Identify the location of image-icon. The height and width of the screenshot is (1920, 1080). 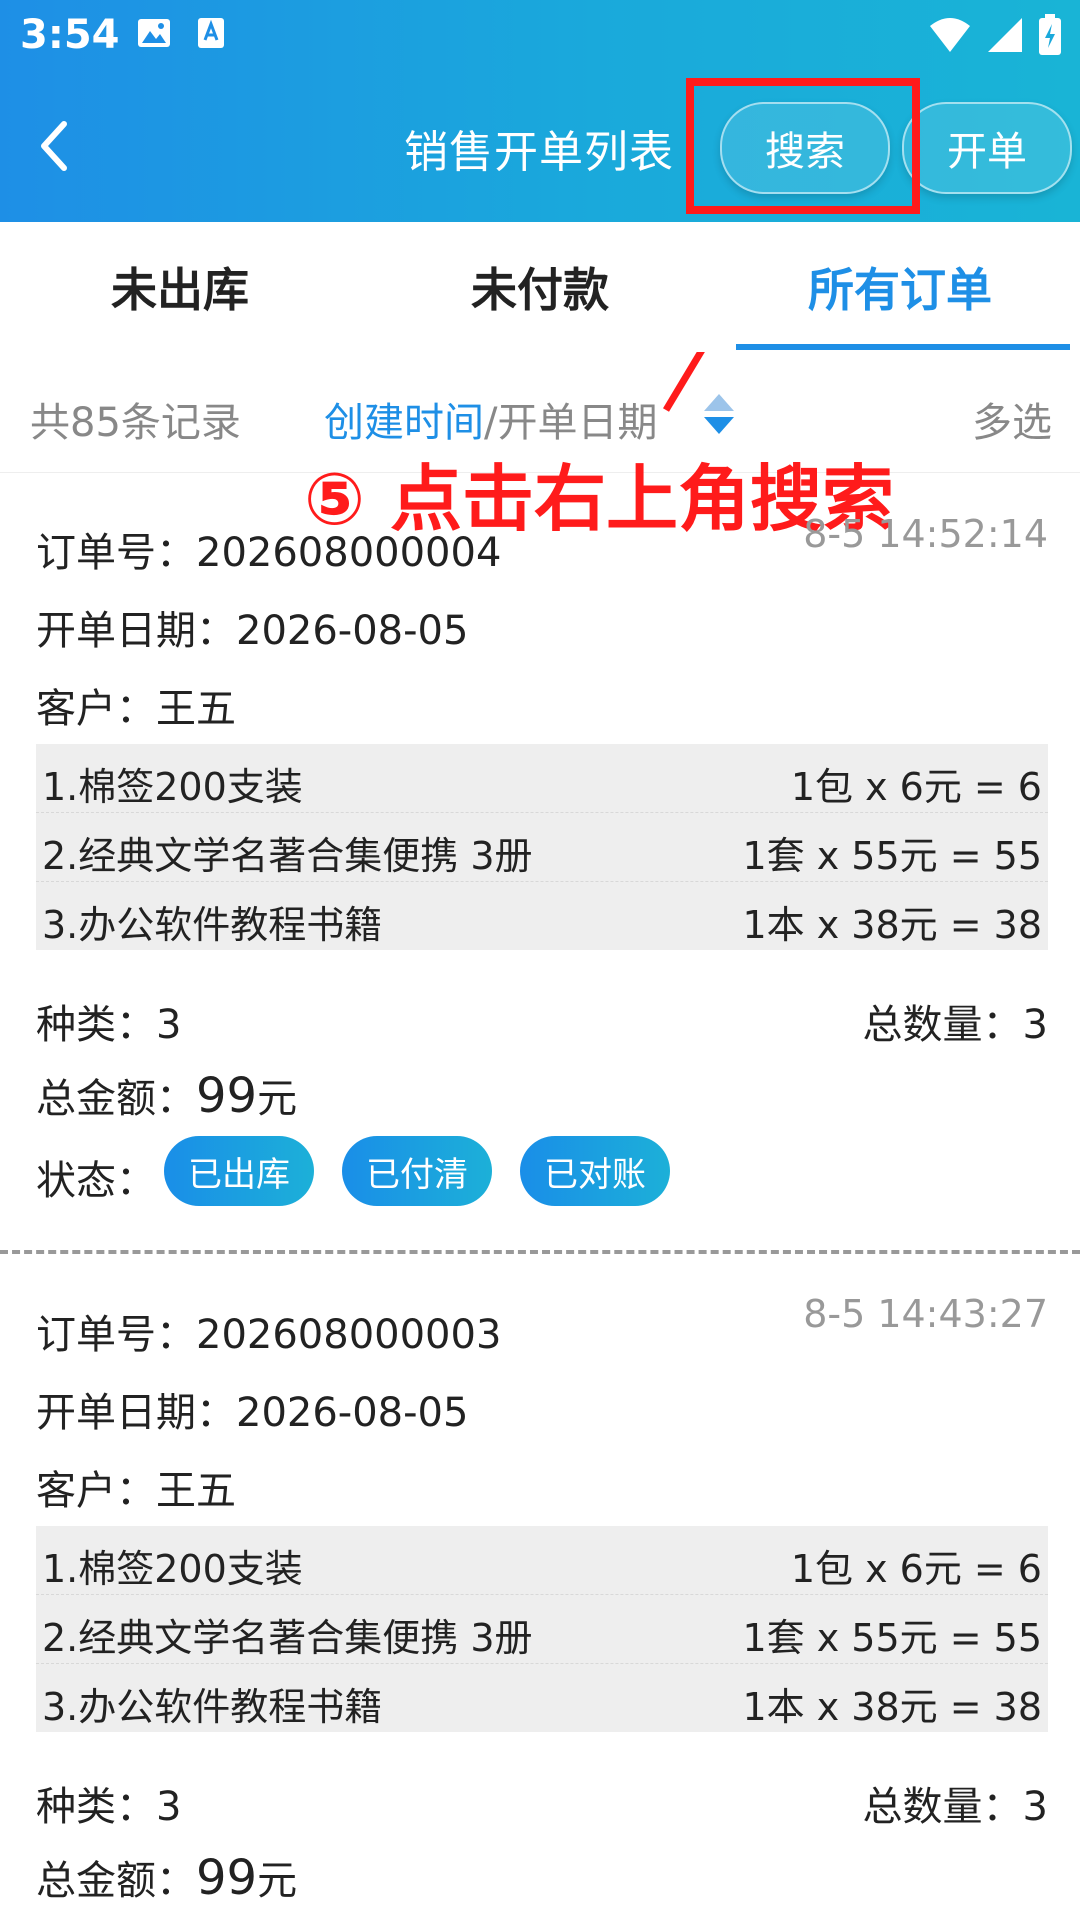
(154, 33).